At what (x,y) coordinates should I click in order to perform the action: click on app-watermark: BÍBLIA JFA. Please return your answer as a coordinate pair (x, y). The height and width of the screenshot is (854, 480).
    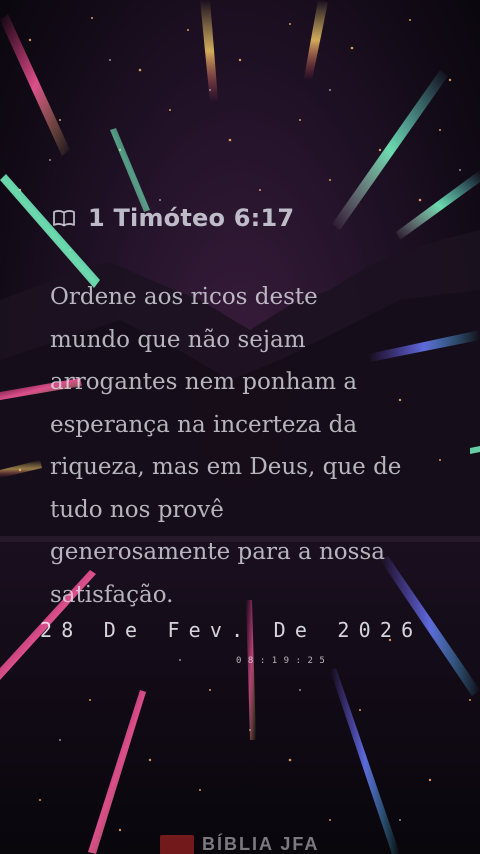
    Looking at the image, I should click on (239, 844).